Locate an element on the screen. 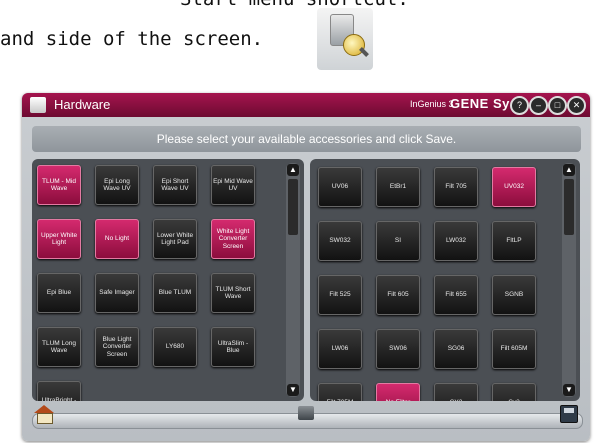 This screenshot has height=443, width=602. accessory-tile: Safe Imager is located at coordinates (117, 293).